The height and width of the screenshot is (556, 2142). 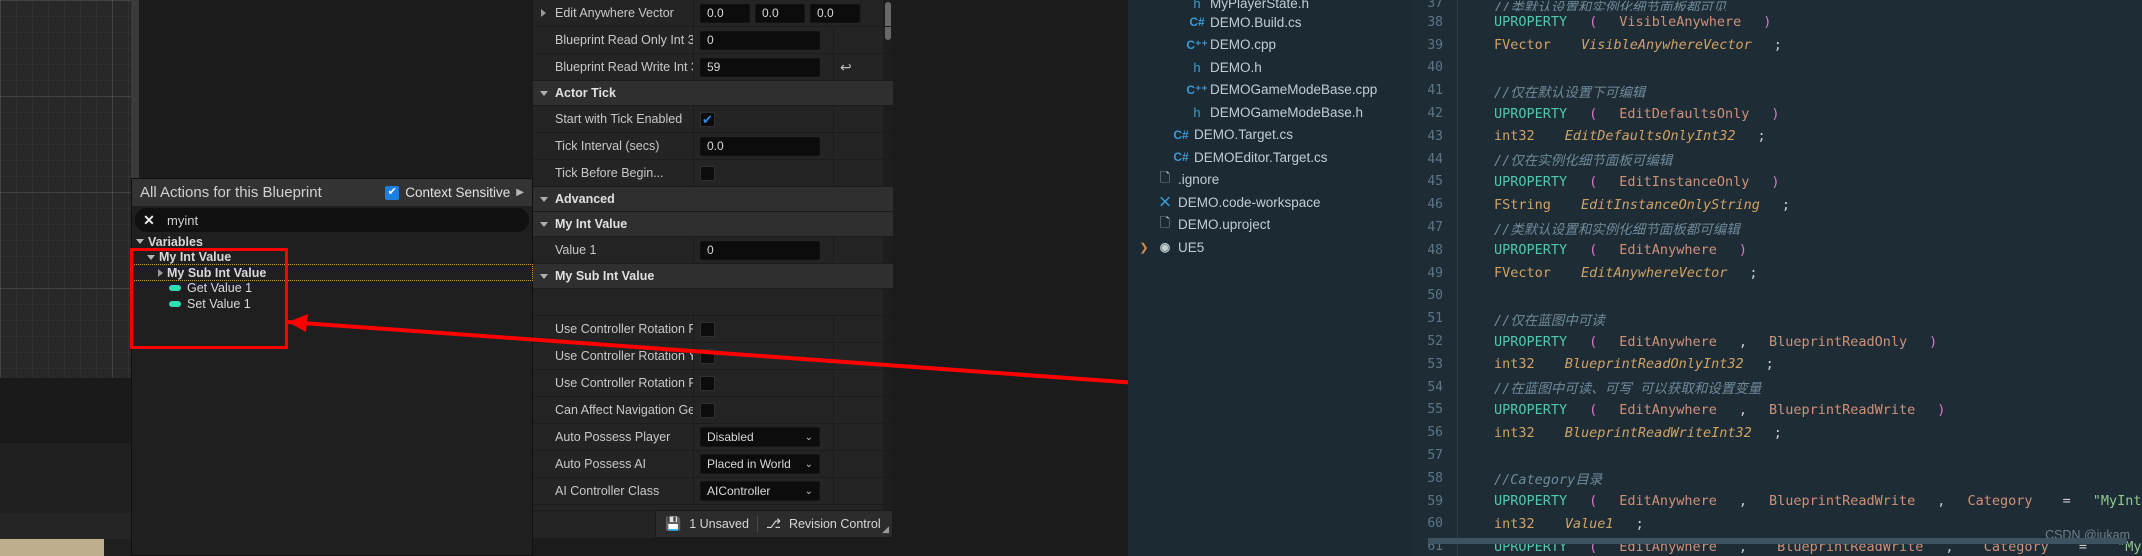 I want to click on code-text: //仅在默认设置下可编辑, so click(x=1799, y=91).